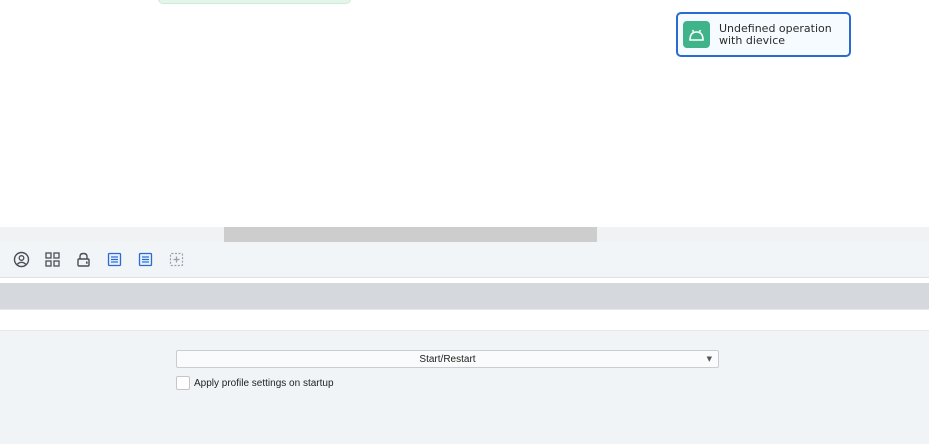  What do you see at coordinates (254, 2) in the screenshot?
I see `partial-node` at bounding box center [254, 2].